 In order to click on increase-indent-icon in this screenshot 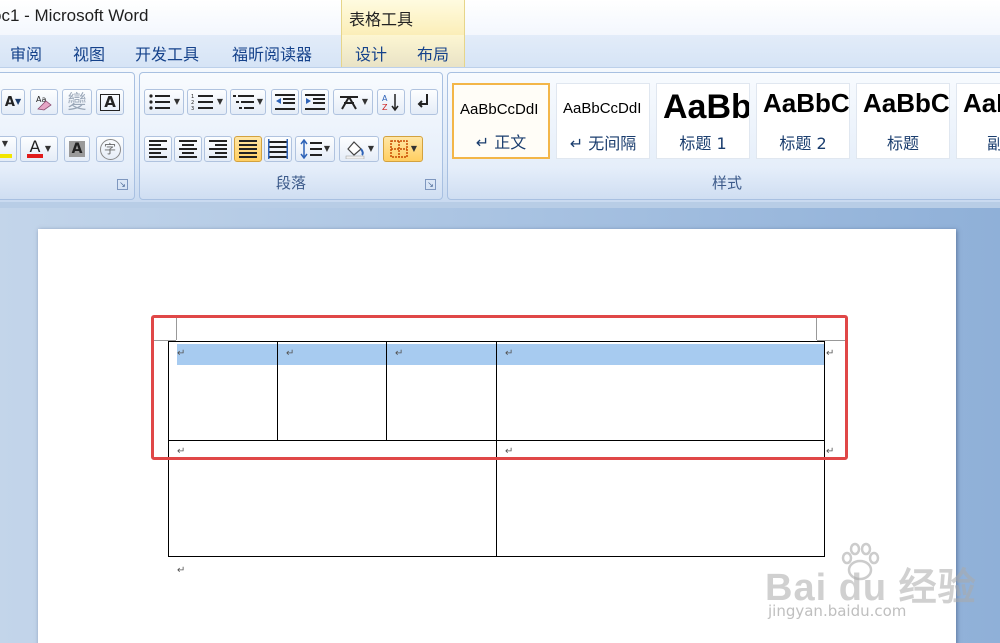, I will do `click(315, 102)`.